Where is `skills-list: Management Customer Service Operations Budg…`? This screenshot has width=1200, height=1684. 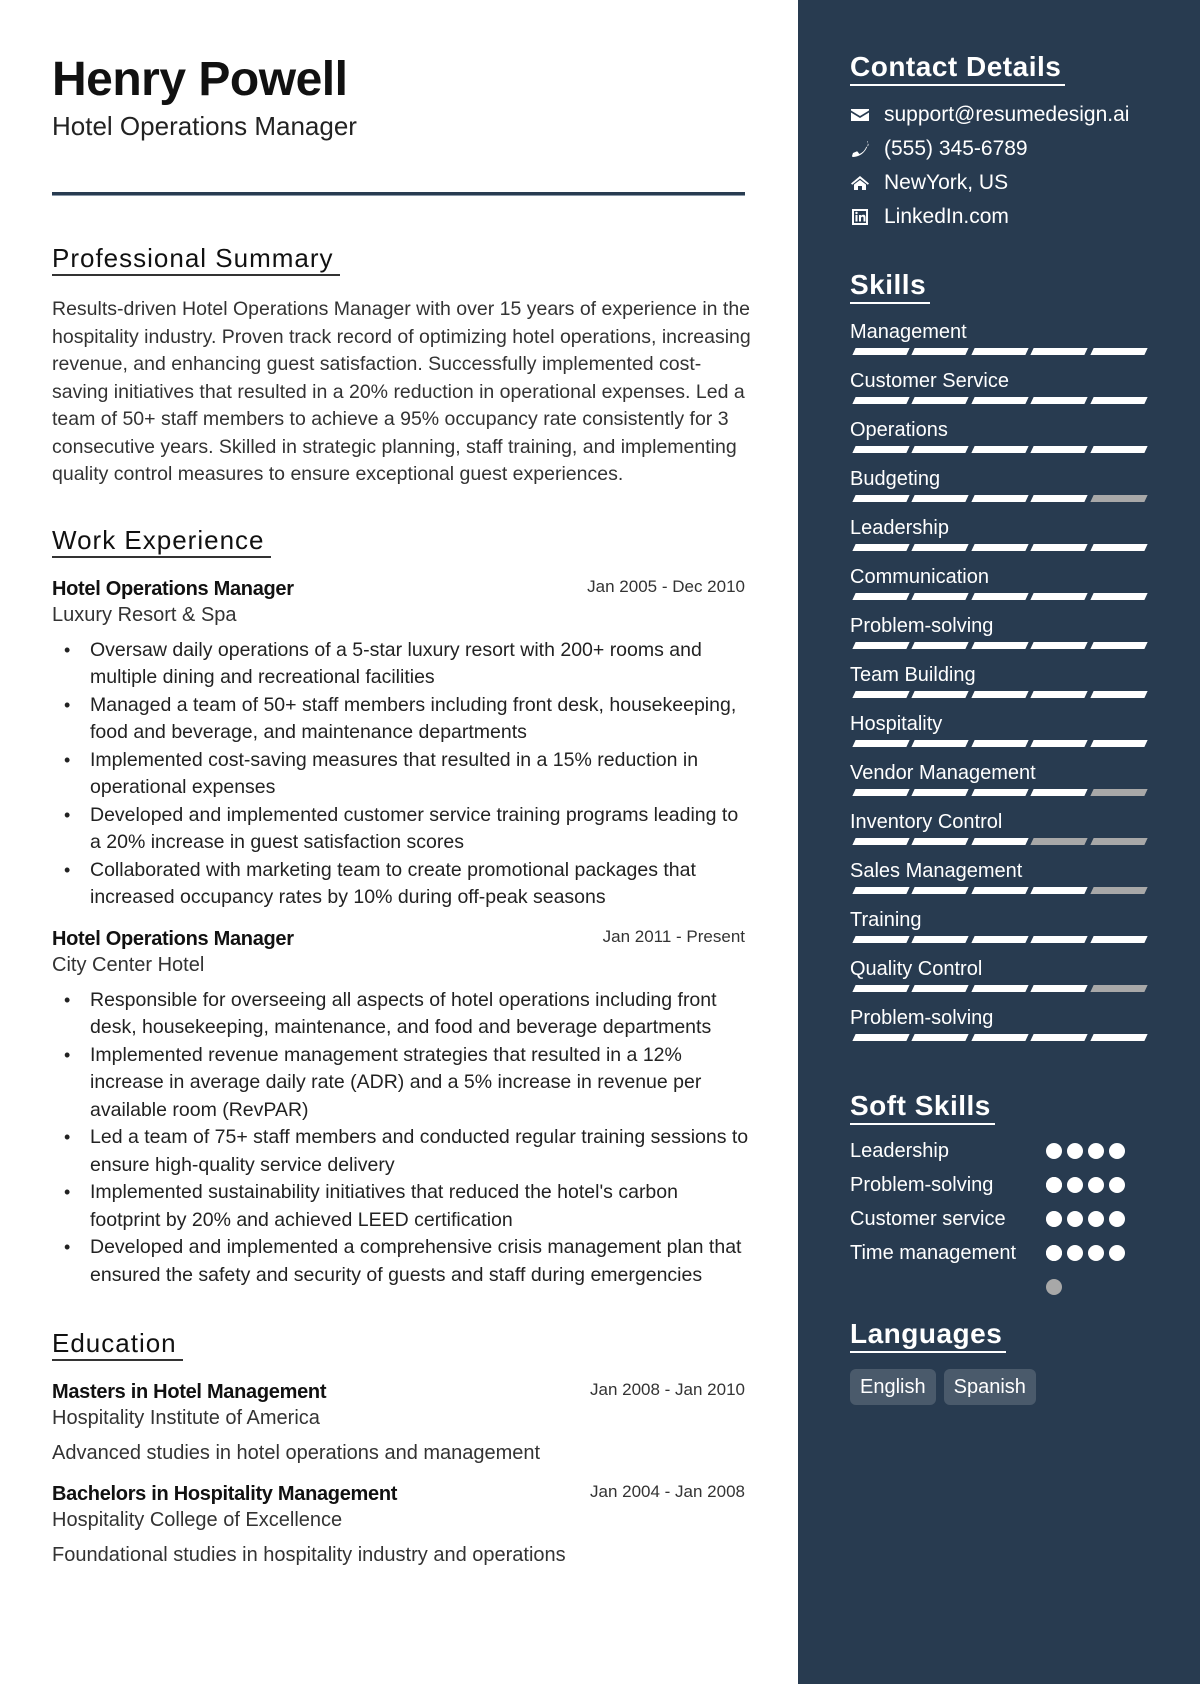
skills-list: Management Customer Service Operations Budg… is located at coordinates (999, 680).